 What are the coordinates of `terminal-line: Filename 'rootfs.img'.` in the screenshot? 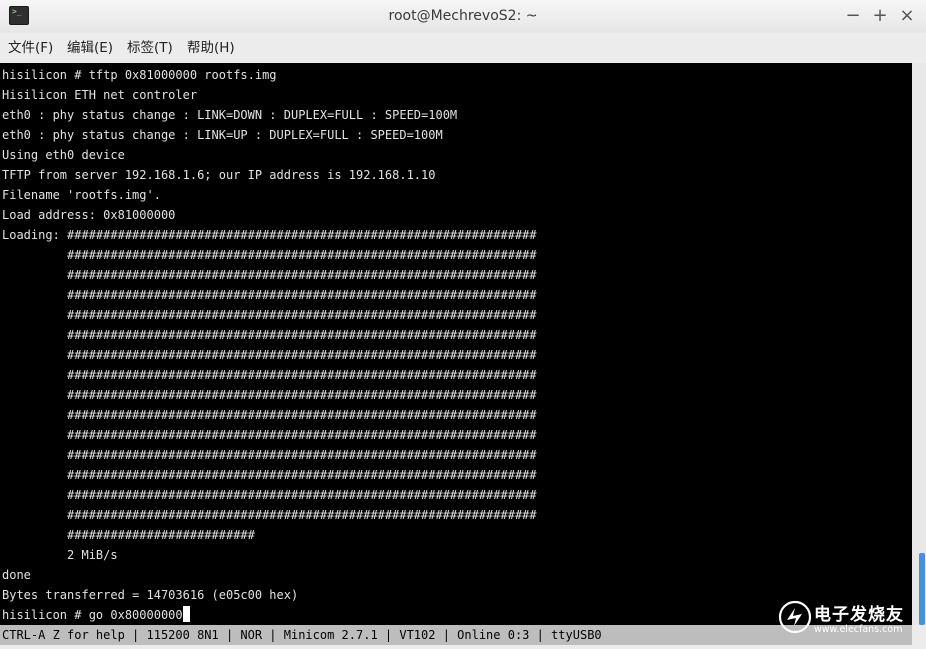 It's located at (81, 195).